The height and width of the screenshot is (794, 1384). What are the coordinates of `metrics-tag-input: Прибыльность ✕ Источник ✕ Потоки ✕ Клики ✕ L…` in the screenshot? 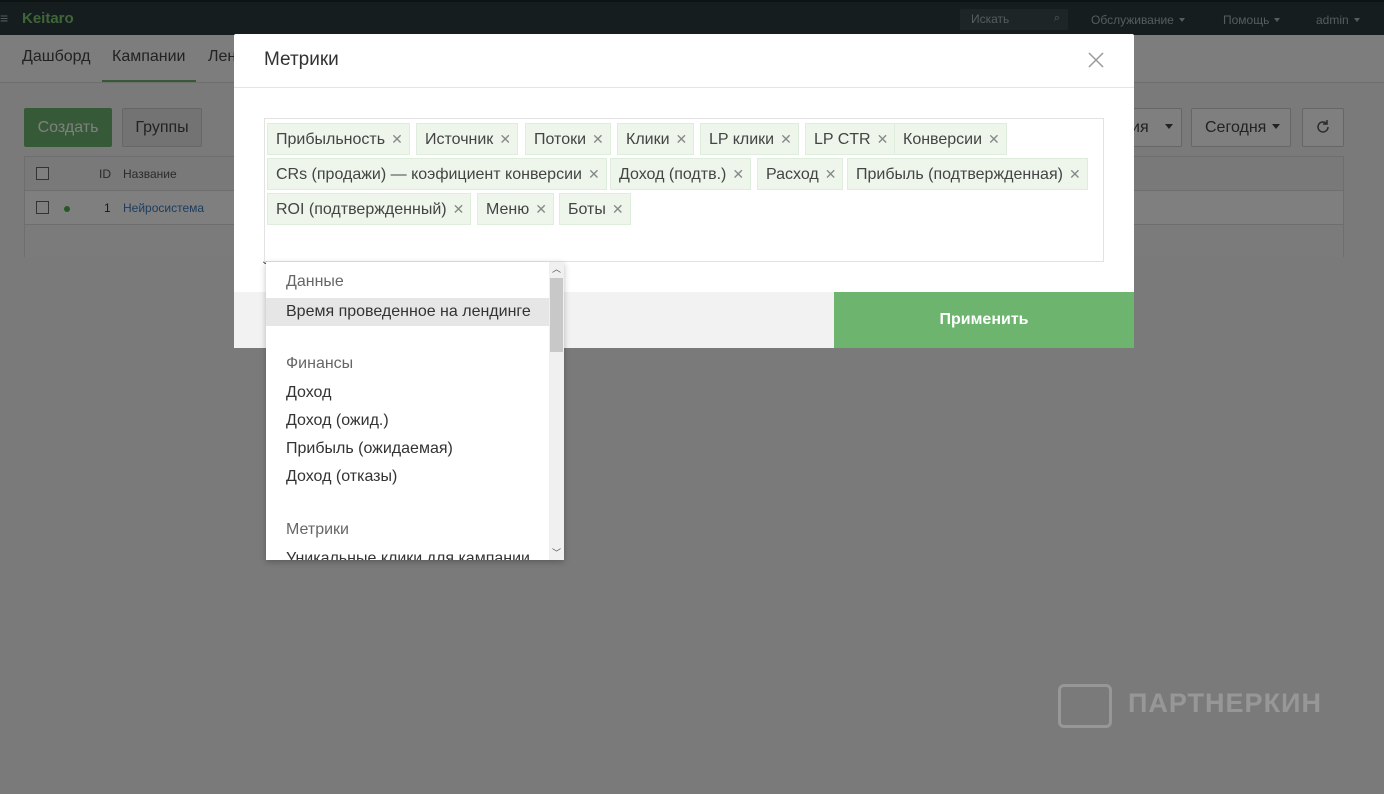 It's located at (684, 190).